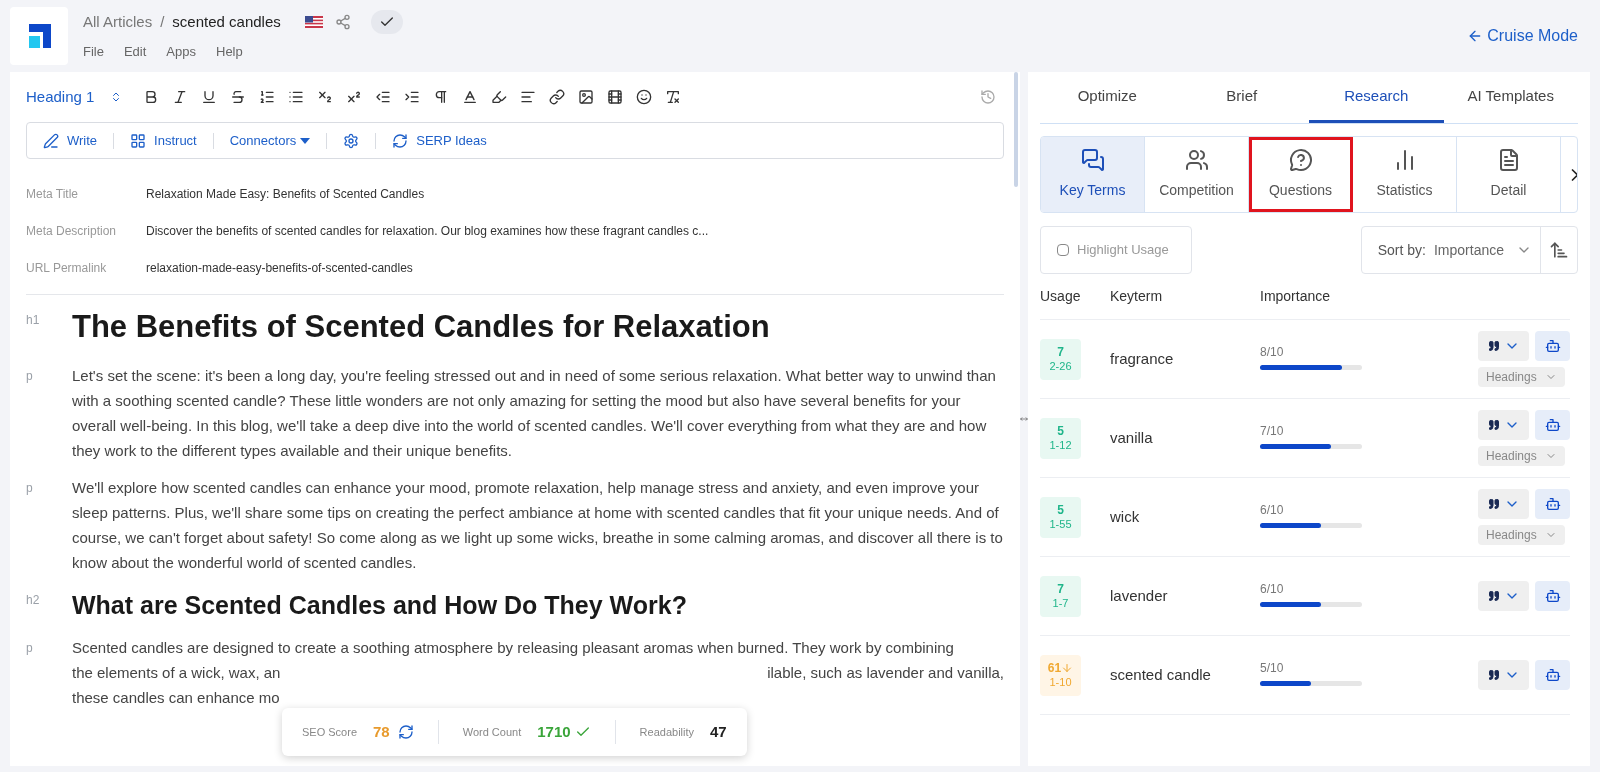 This screenshot has height=772, width=1600. I want to click on paragraph: Let's set the scene: it's been a long day, you're feeling stressed out and in need of some serious relaxation. What better way to unwind than with a soothing scented candle? These little wonders are not only amazing for setting the mood but also have several benefits for your overall well-being. In this blog, we'll take a deep dive into the world of scented candles. We'll cover everything from what they are and how they work to the different types available and their unique benefits., so click(534, 413).